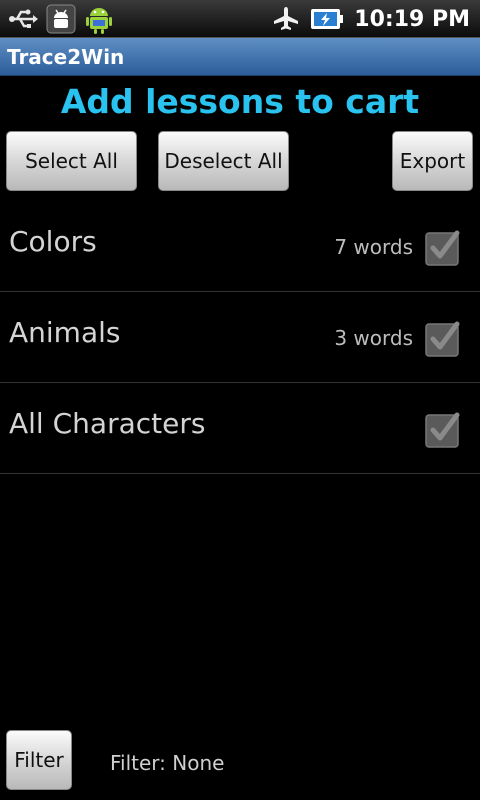  Describe the element at coordinates (373, 338) in the screenshot. I see `lesson-word-count: 3 words` at that location.